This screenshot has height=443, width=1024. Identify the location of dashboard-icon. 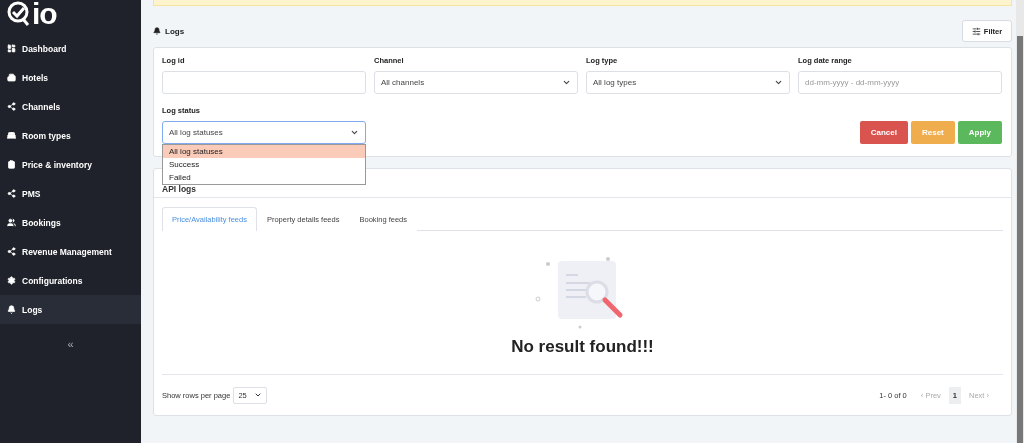
(11, 48).